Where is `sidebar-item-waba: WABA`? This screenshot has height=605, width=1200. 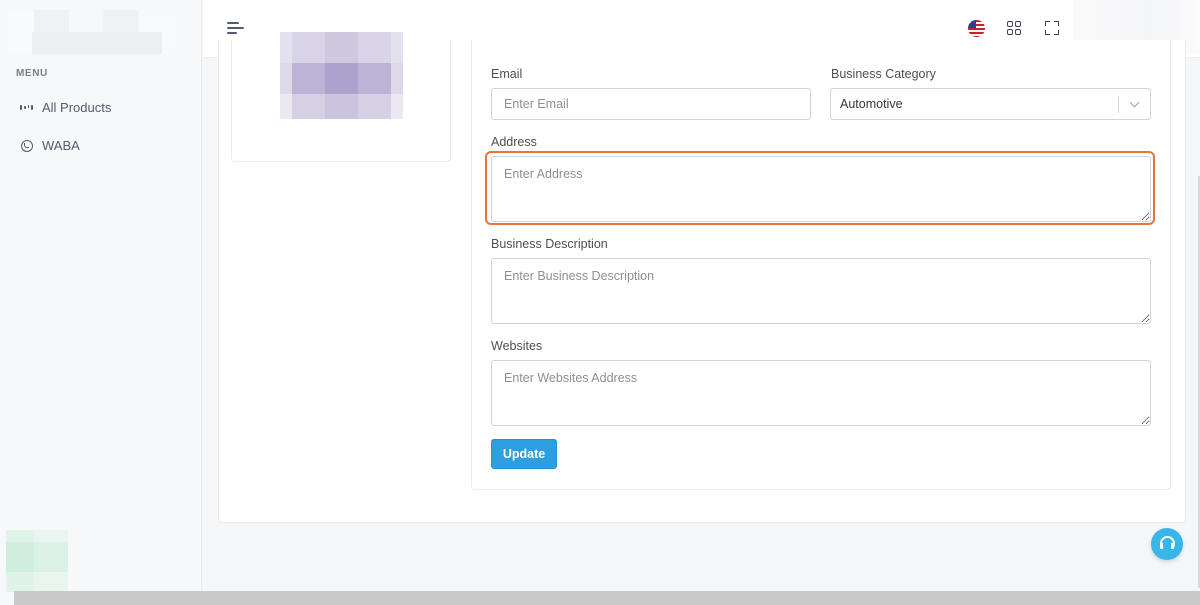
sidebar-item-waba: WABA is located at coordinates (50, 145).